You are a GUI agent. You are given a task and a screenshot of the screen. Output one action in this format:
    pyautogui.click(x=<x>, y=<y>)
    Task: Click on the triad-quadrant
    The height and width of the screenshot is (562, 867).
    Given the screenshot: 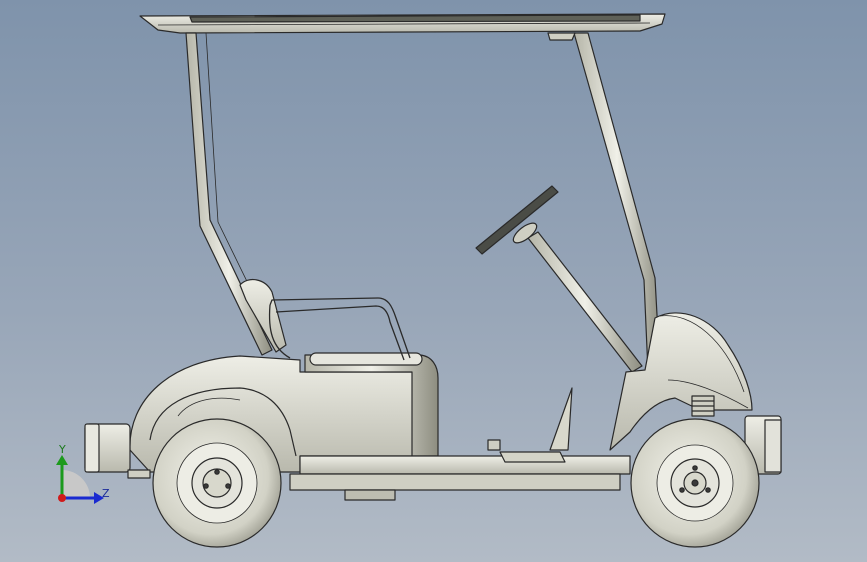 What is the action you would take?
    pyautogui.click(x=76, y=484)
    